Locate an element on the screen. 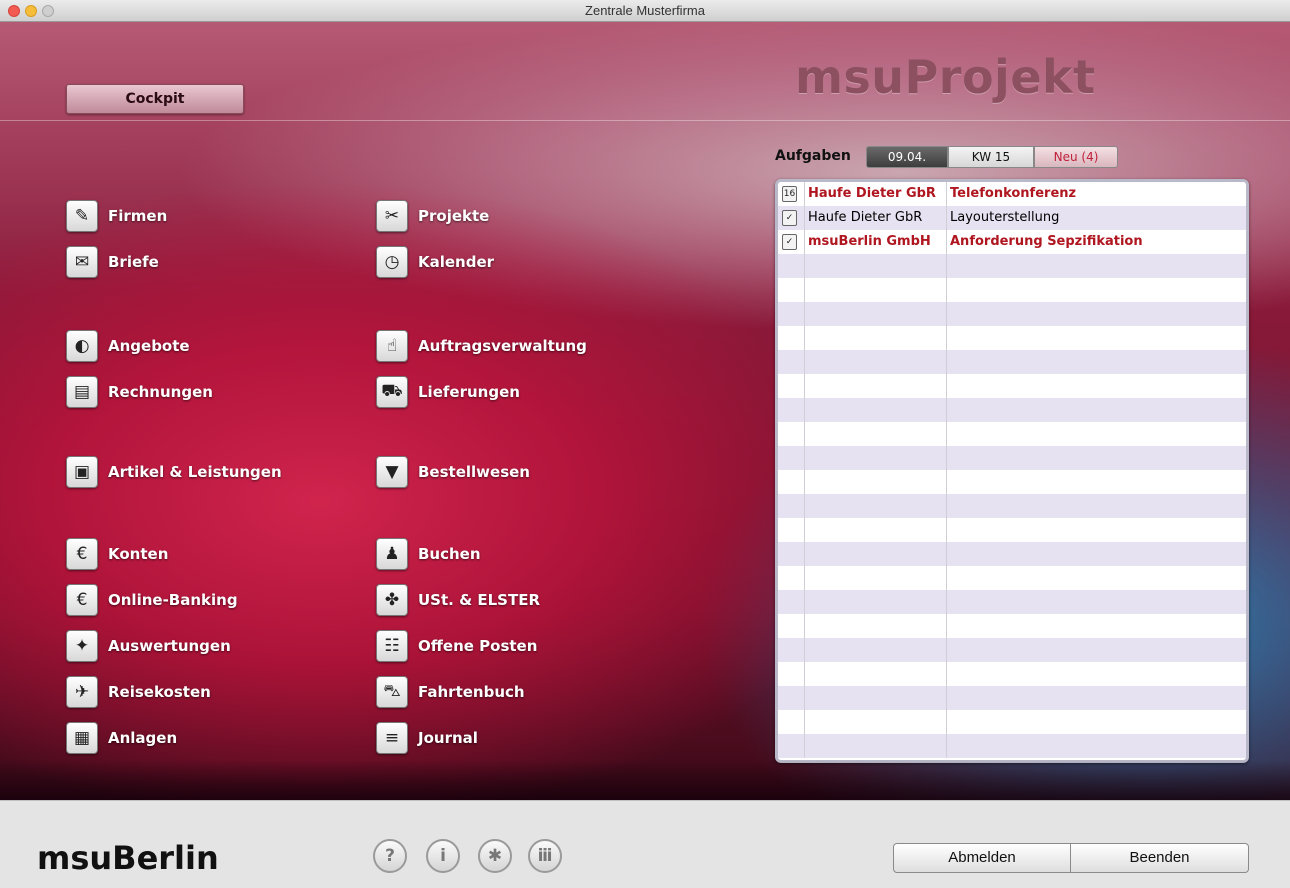 This screenshot has width=1290, height=888. nav-item-label: USt. & ELSTER is located at coordinates (479, 600).